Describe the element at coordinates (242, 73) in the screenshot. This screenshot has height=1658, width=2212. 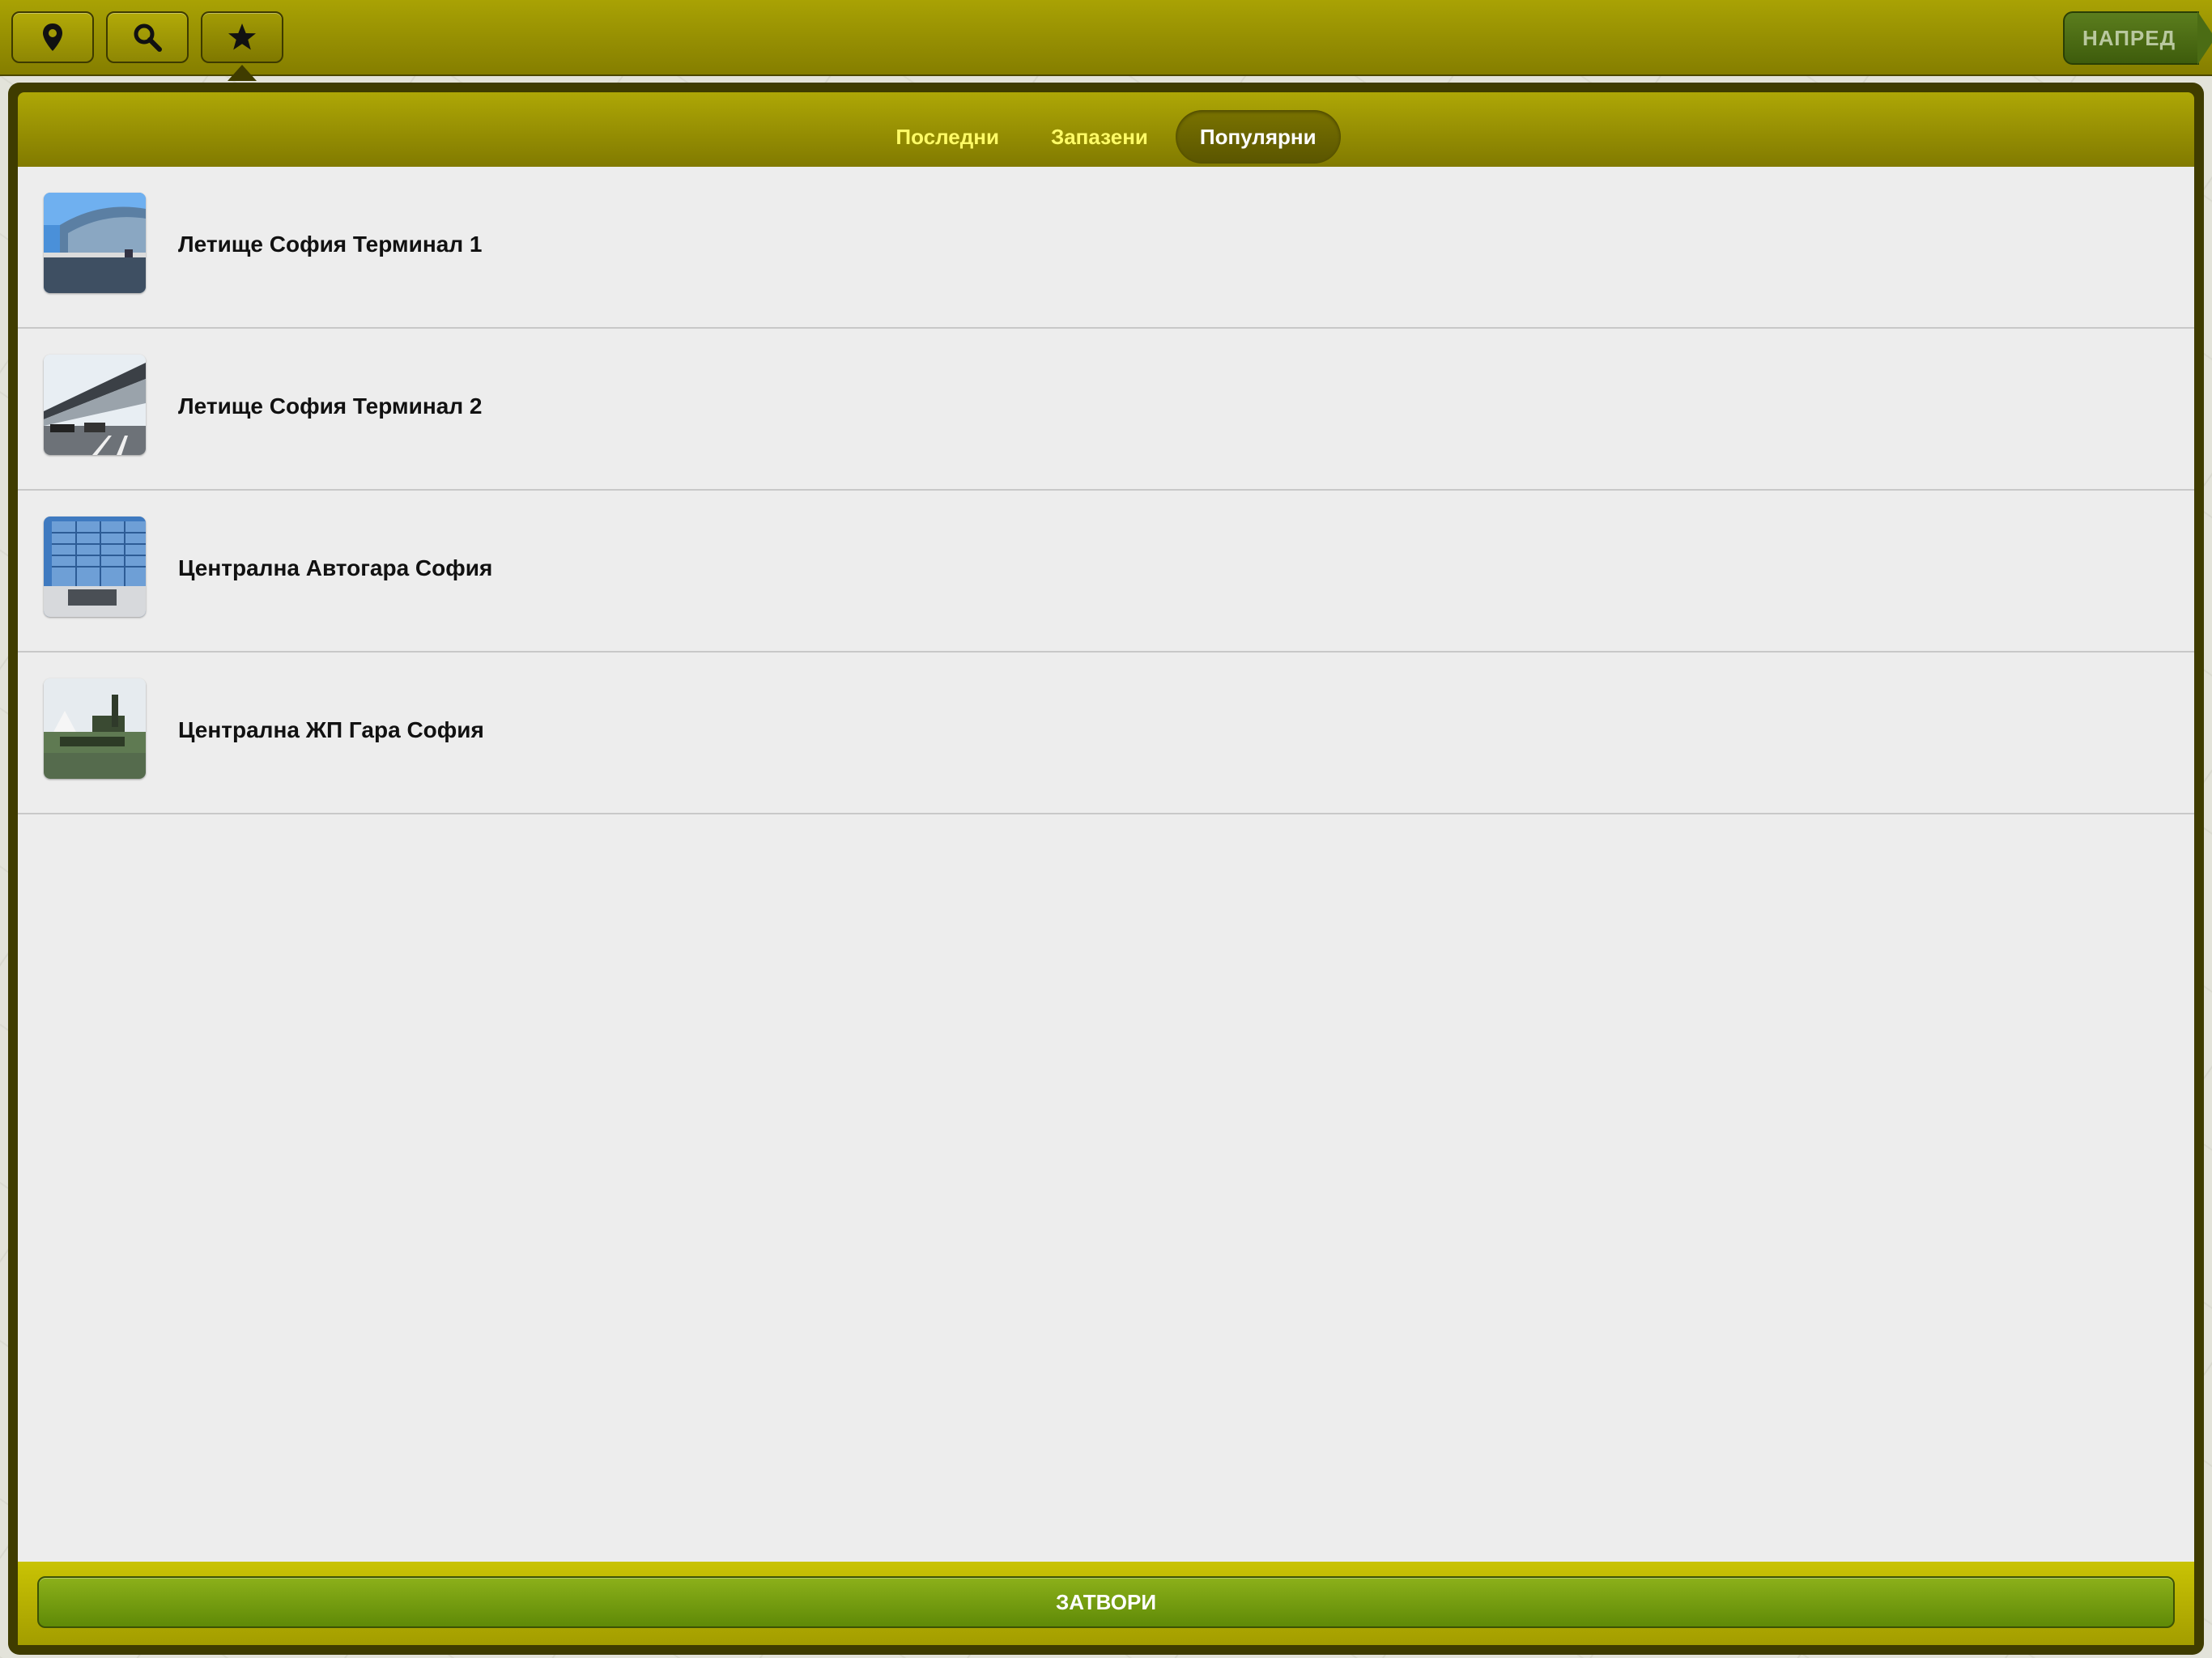
I see `popover-pointer` at that location.